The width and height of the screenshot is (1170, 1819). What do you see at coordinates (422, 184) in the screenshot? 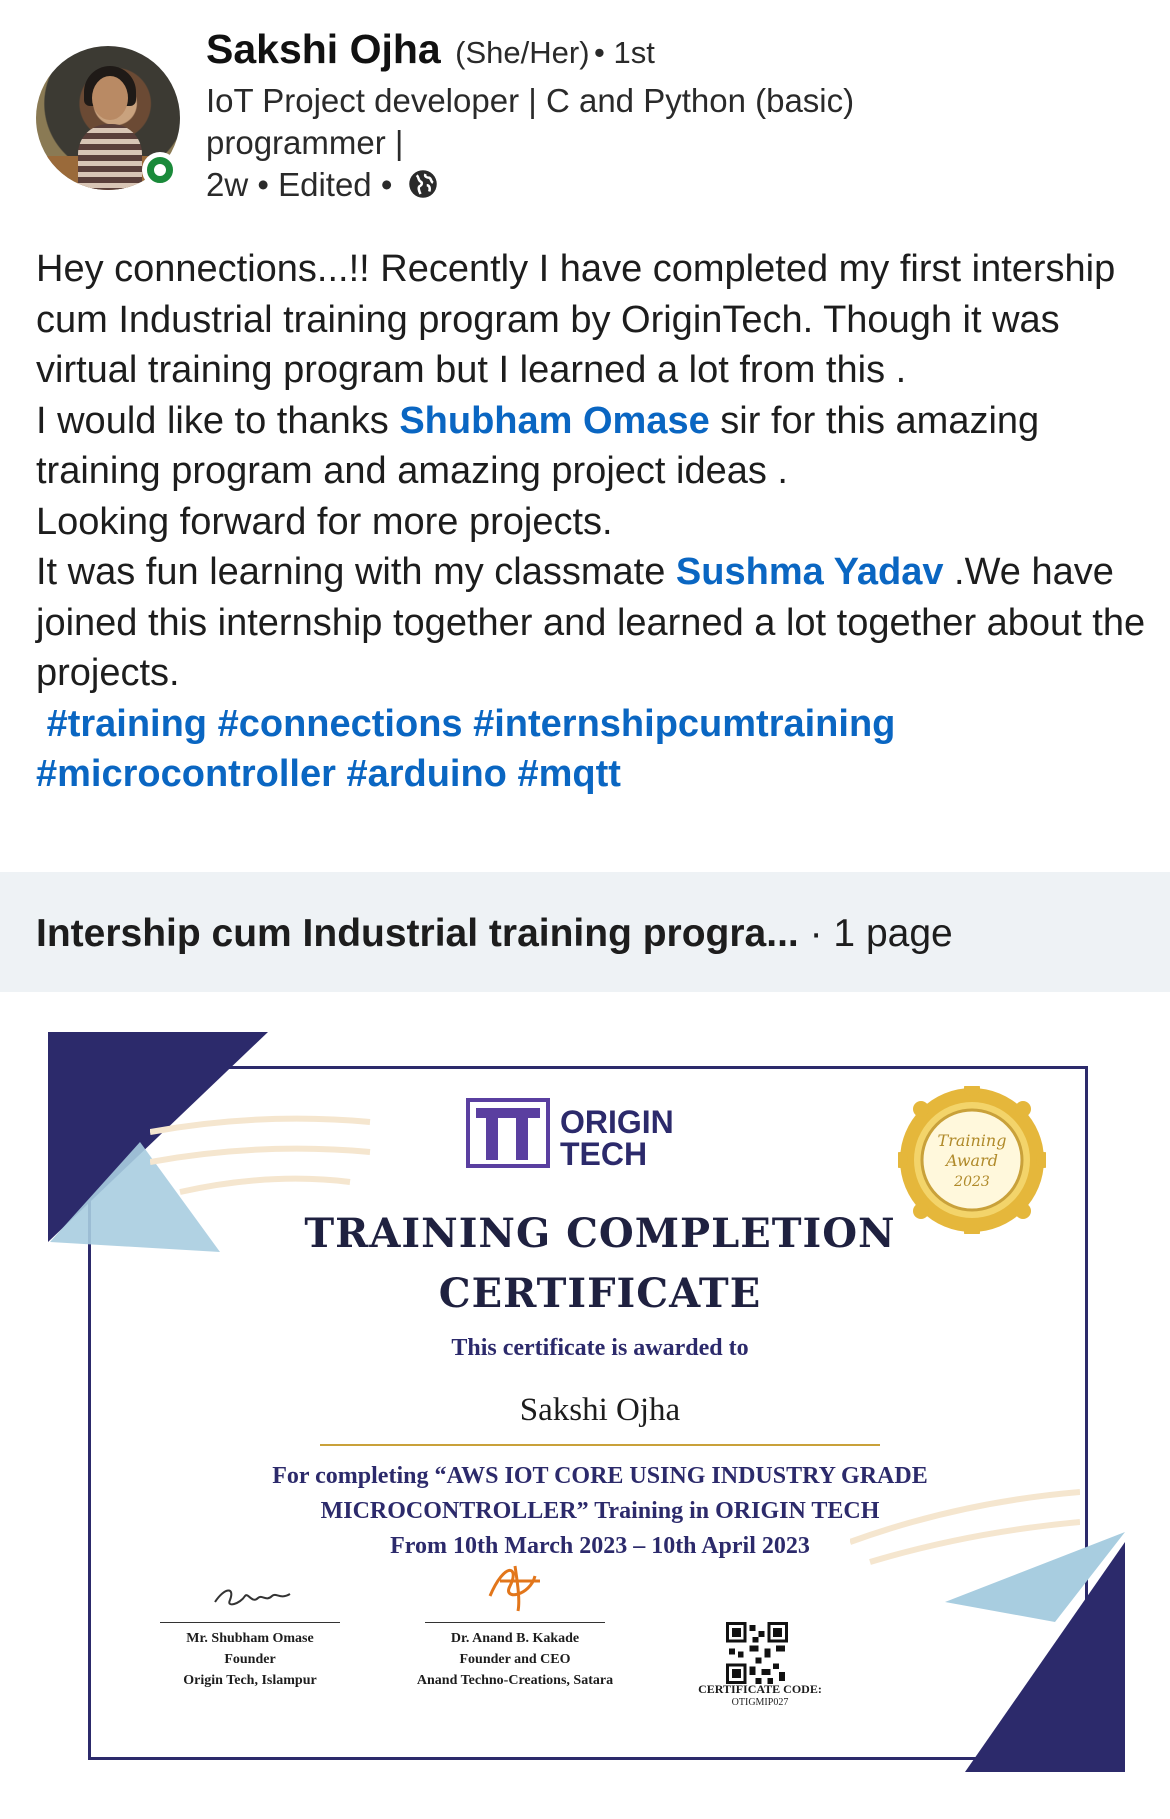
I see `globe-icon` at bounding box center [422, 184].